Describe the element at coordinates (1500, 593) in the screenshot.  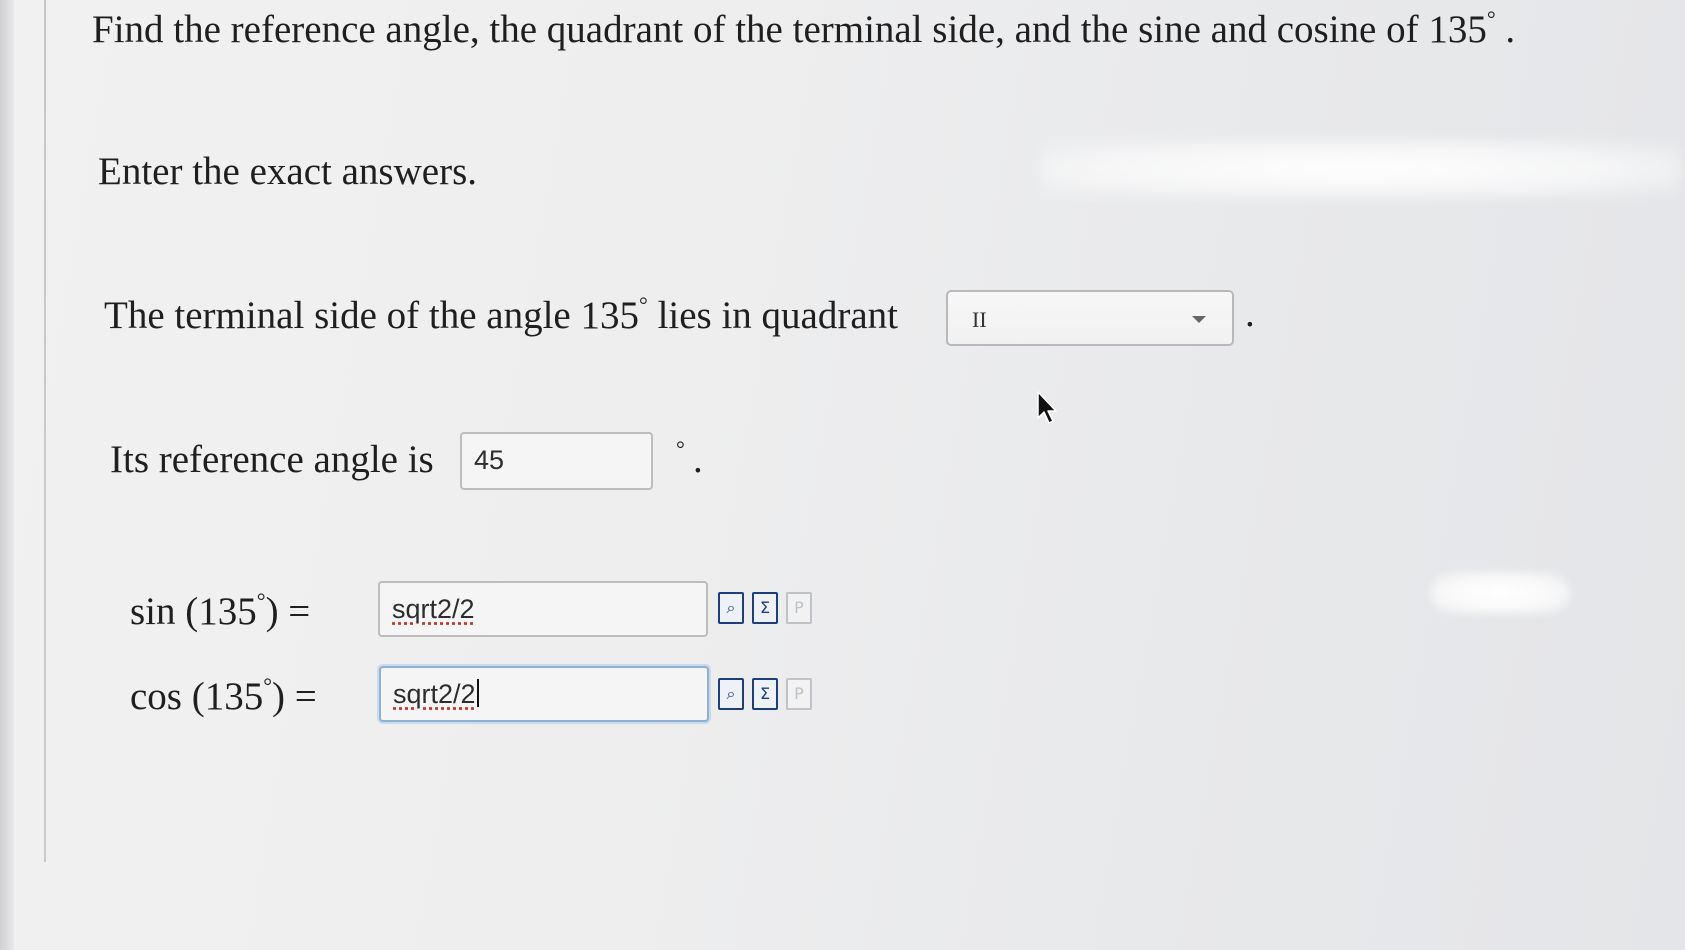
I see `screen-glare-small` at that location.